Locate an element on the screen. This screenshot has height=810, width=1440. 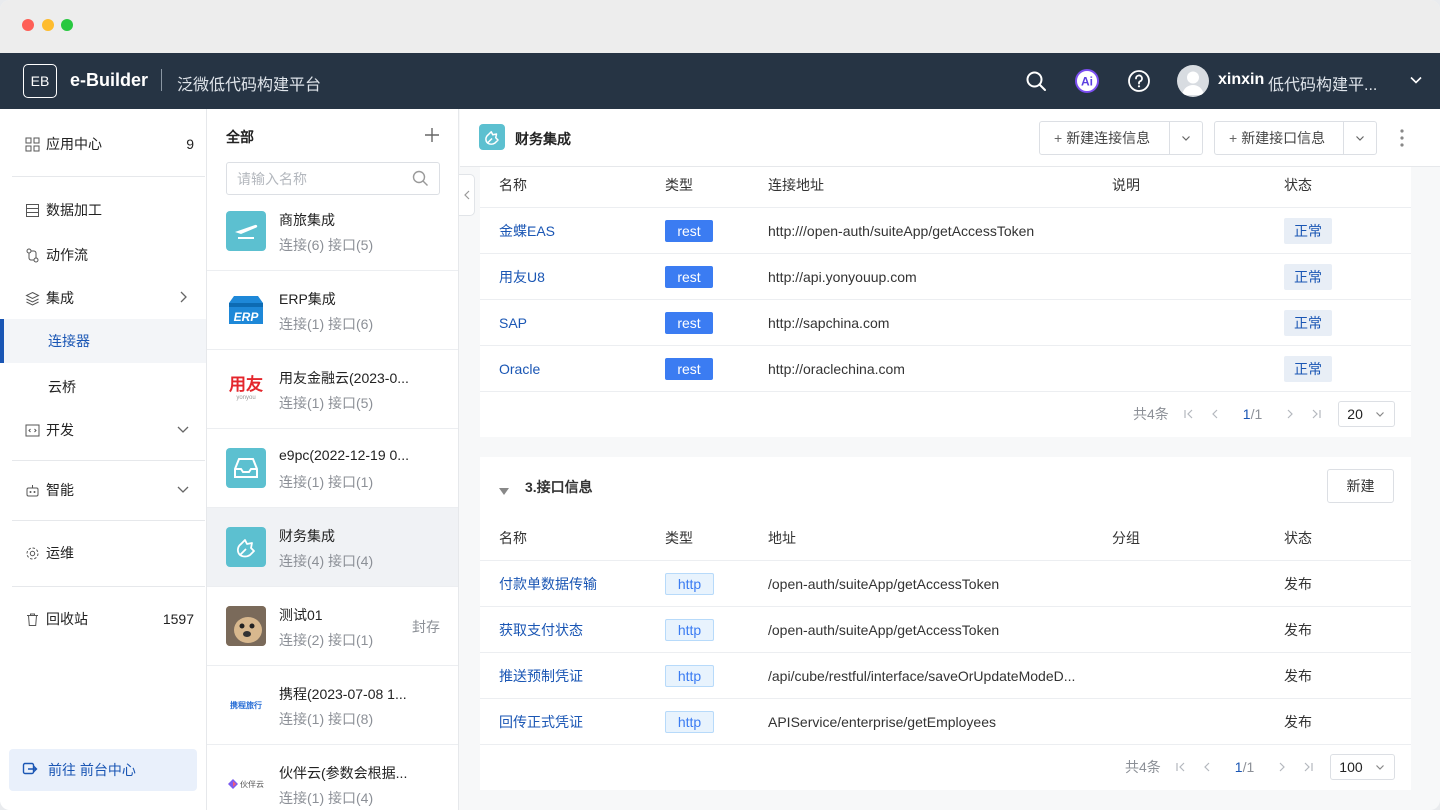
sidebar-item-label: 云桥 is located at coordinates (62, 387).